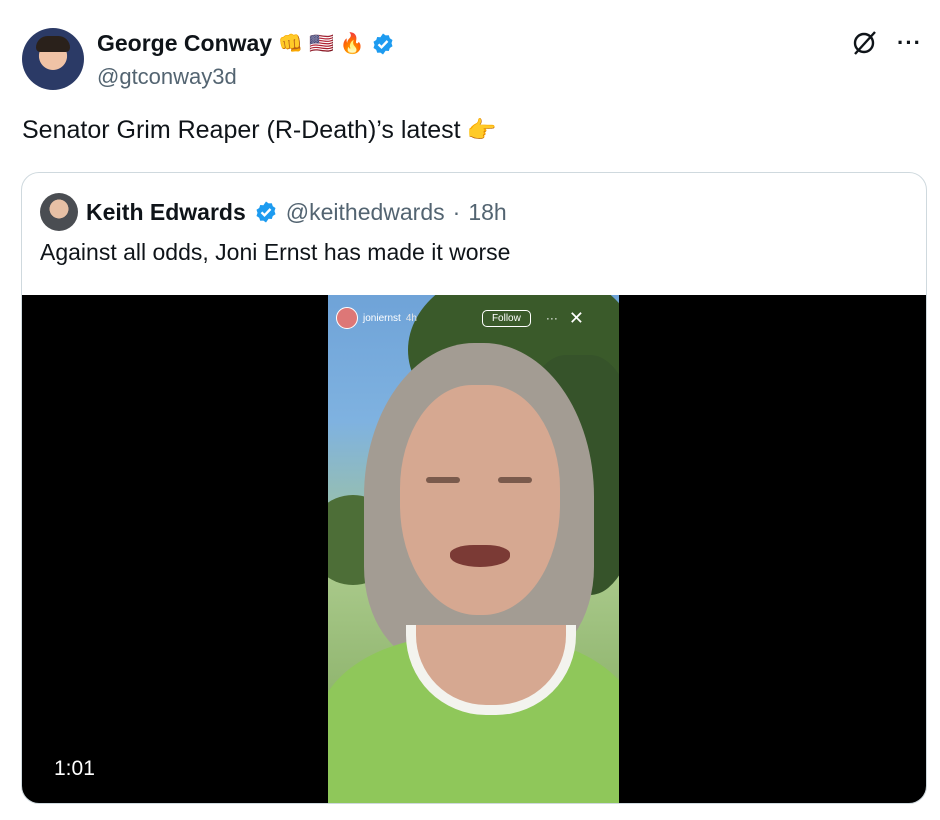 The height and width of the screenshot is (820, 940). I want to click on tweet-text: Senator Grim Reaper (R-Death)’s latest 👉, so click(259, 130).